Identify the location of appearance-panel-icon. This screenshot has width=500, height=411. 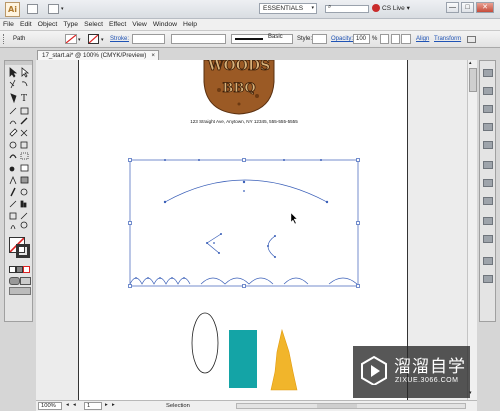
(488, 221).